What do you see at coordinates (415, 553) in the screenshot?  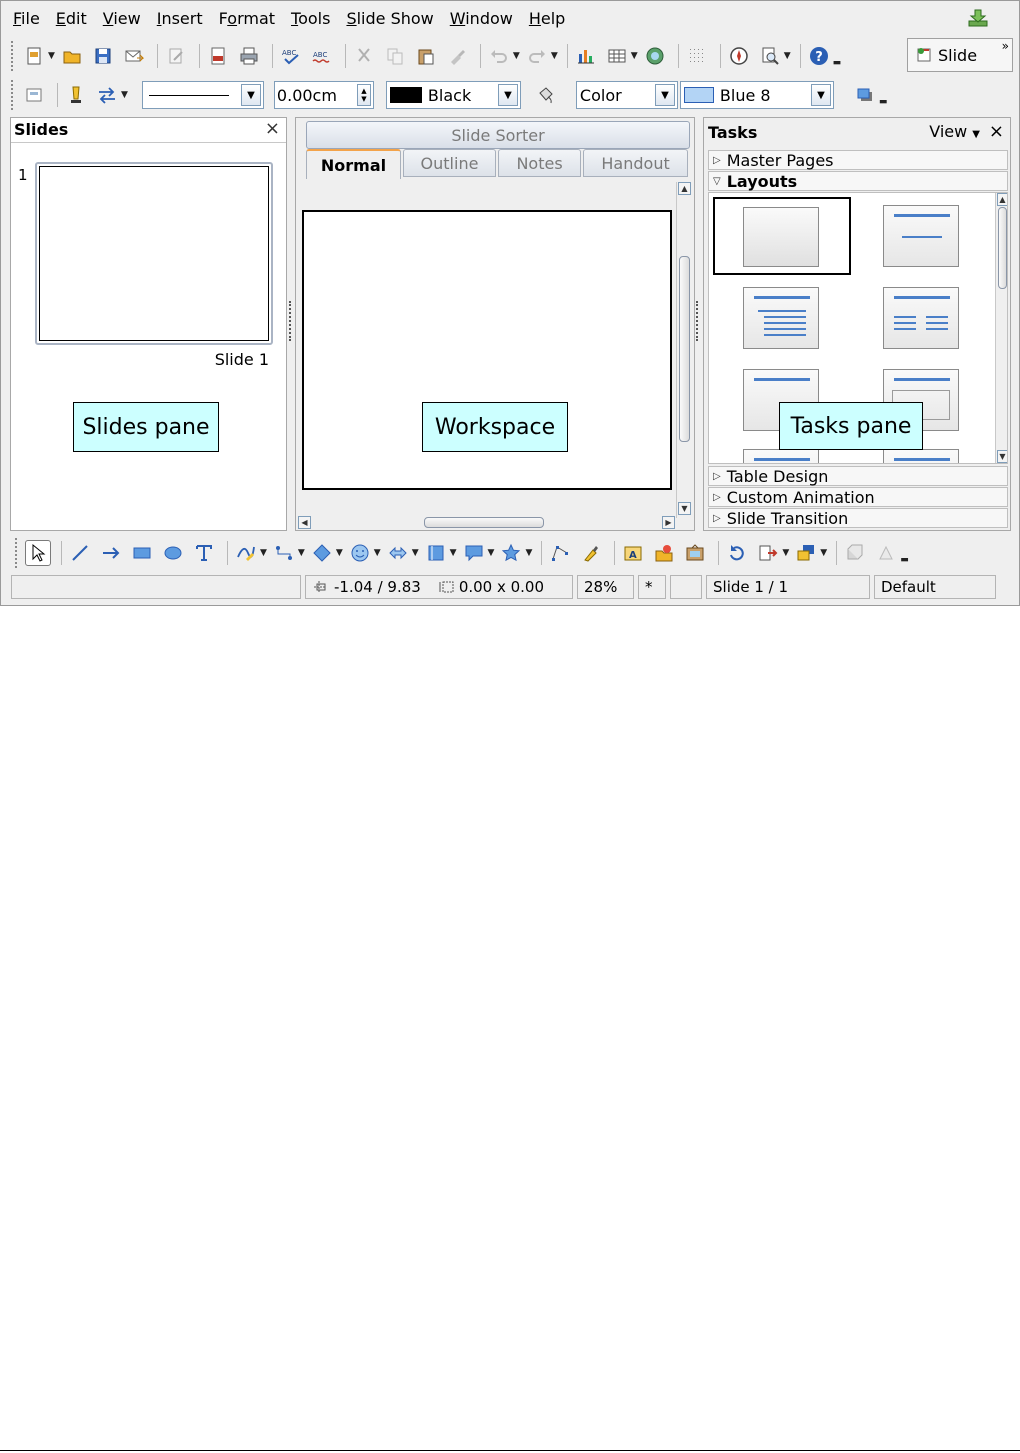 I see `block-arrows-dropdown-icon: ▼` at bounding box center [415, 553].